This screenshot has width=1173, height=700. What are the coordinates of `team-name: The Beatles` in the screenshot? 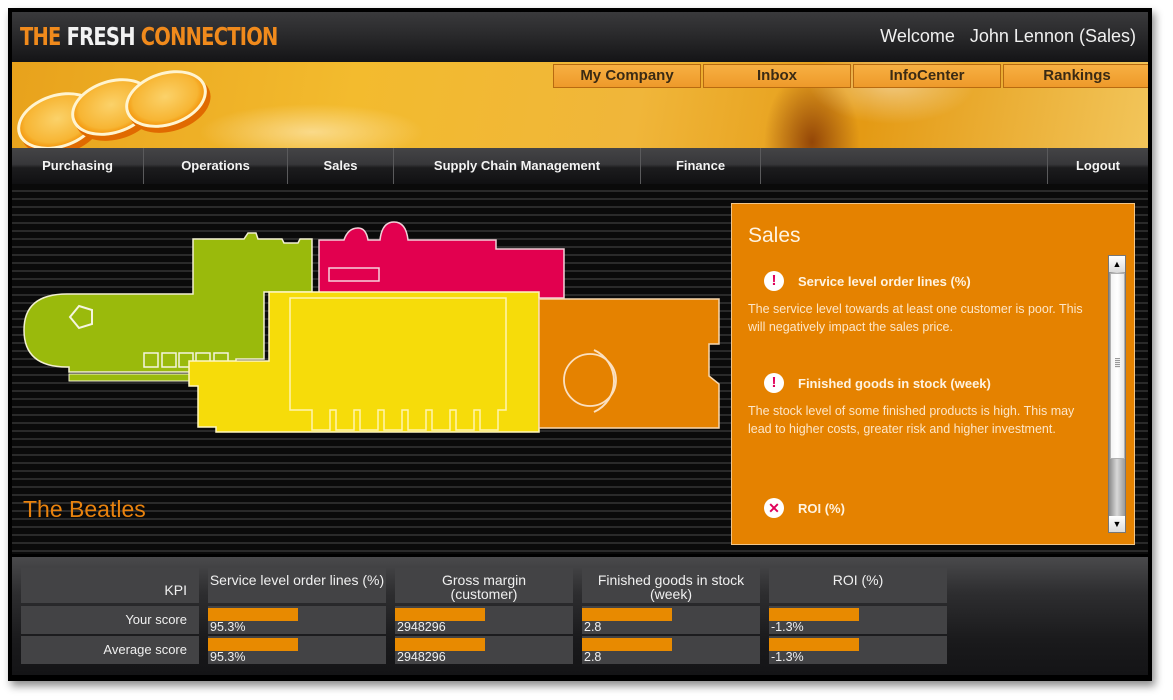 It's located at (84, 509).